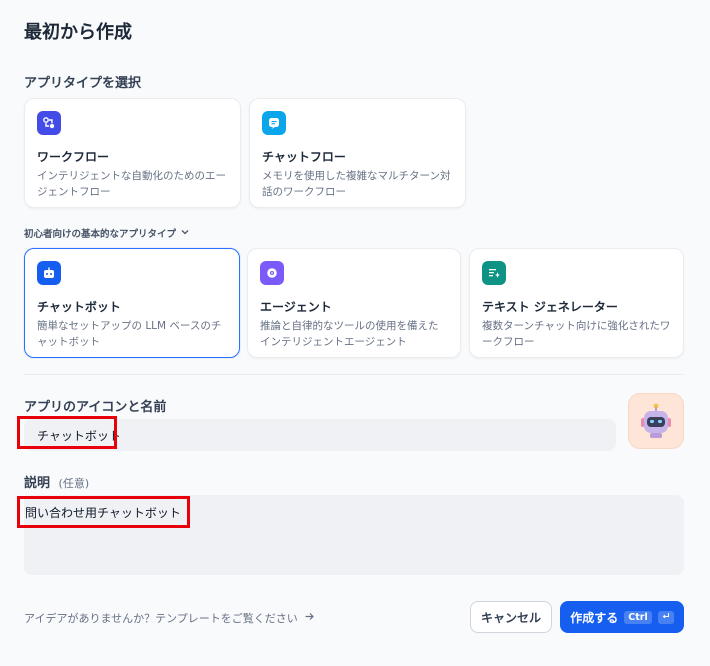 The height and width of the screenshot is (666, 710). I want to click on agent-icon, so click(272, 273).